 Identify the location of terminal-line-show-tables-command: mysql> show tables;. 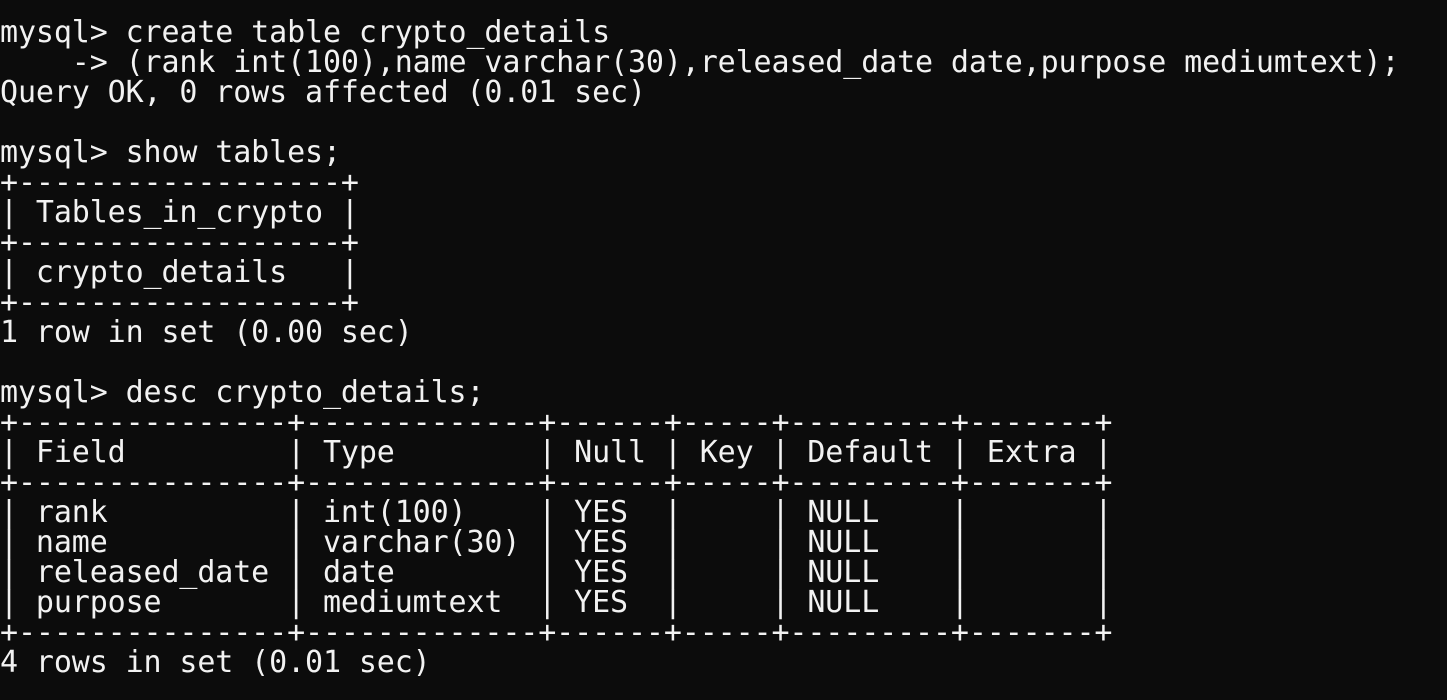
(170, 152).